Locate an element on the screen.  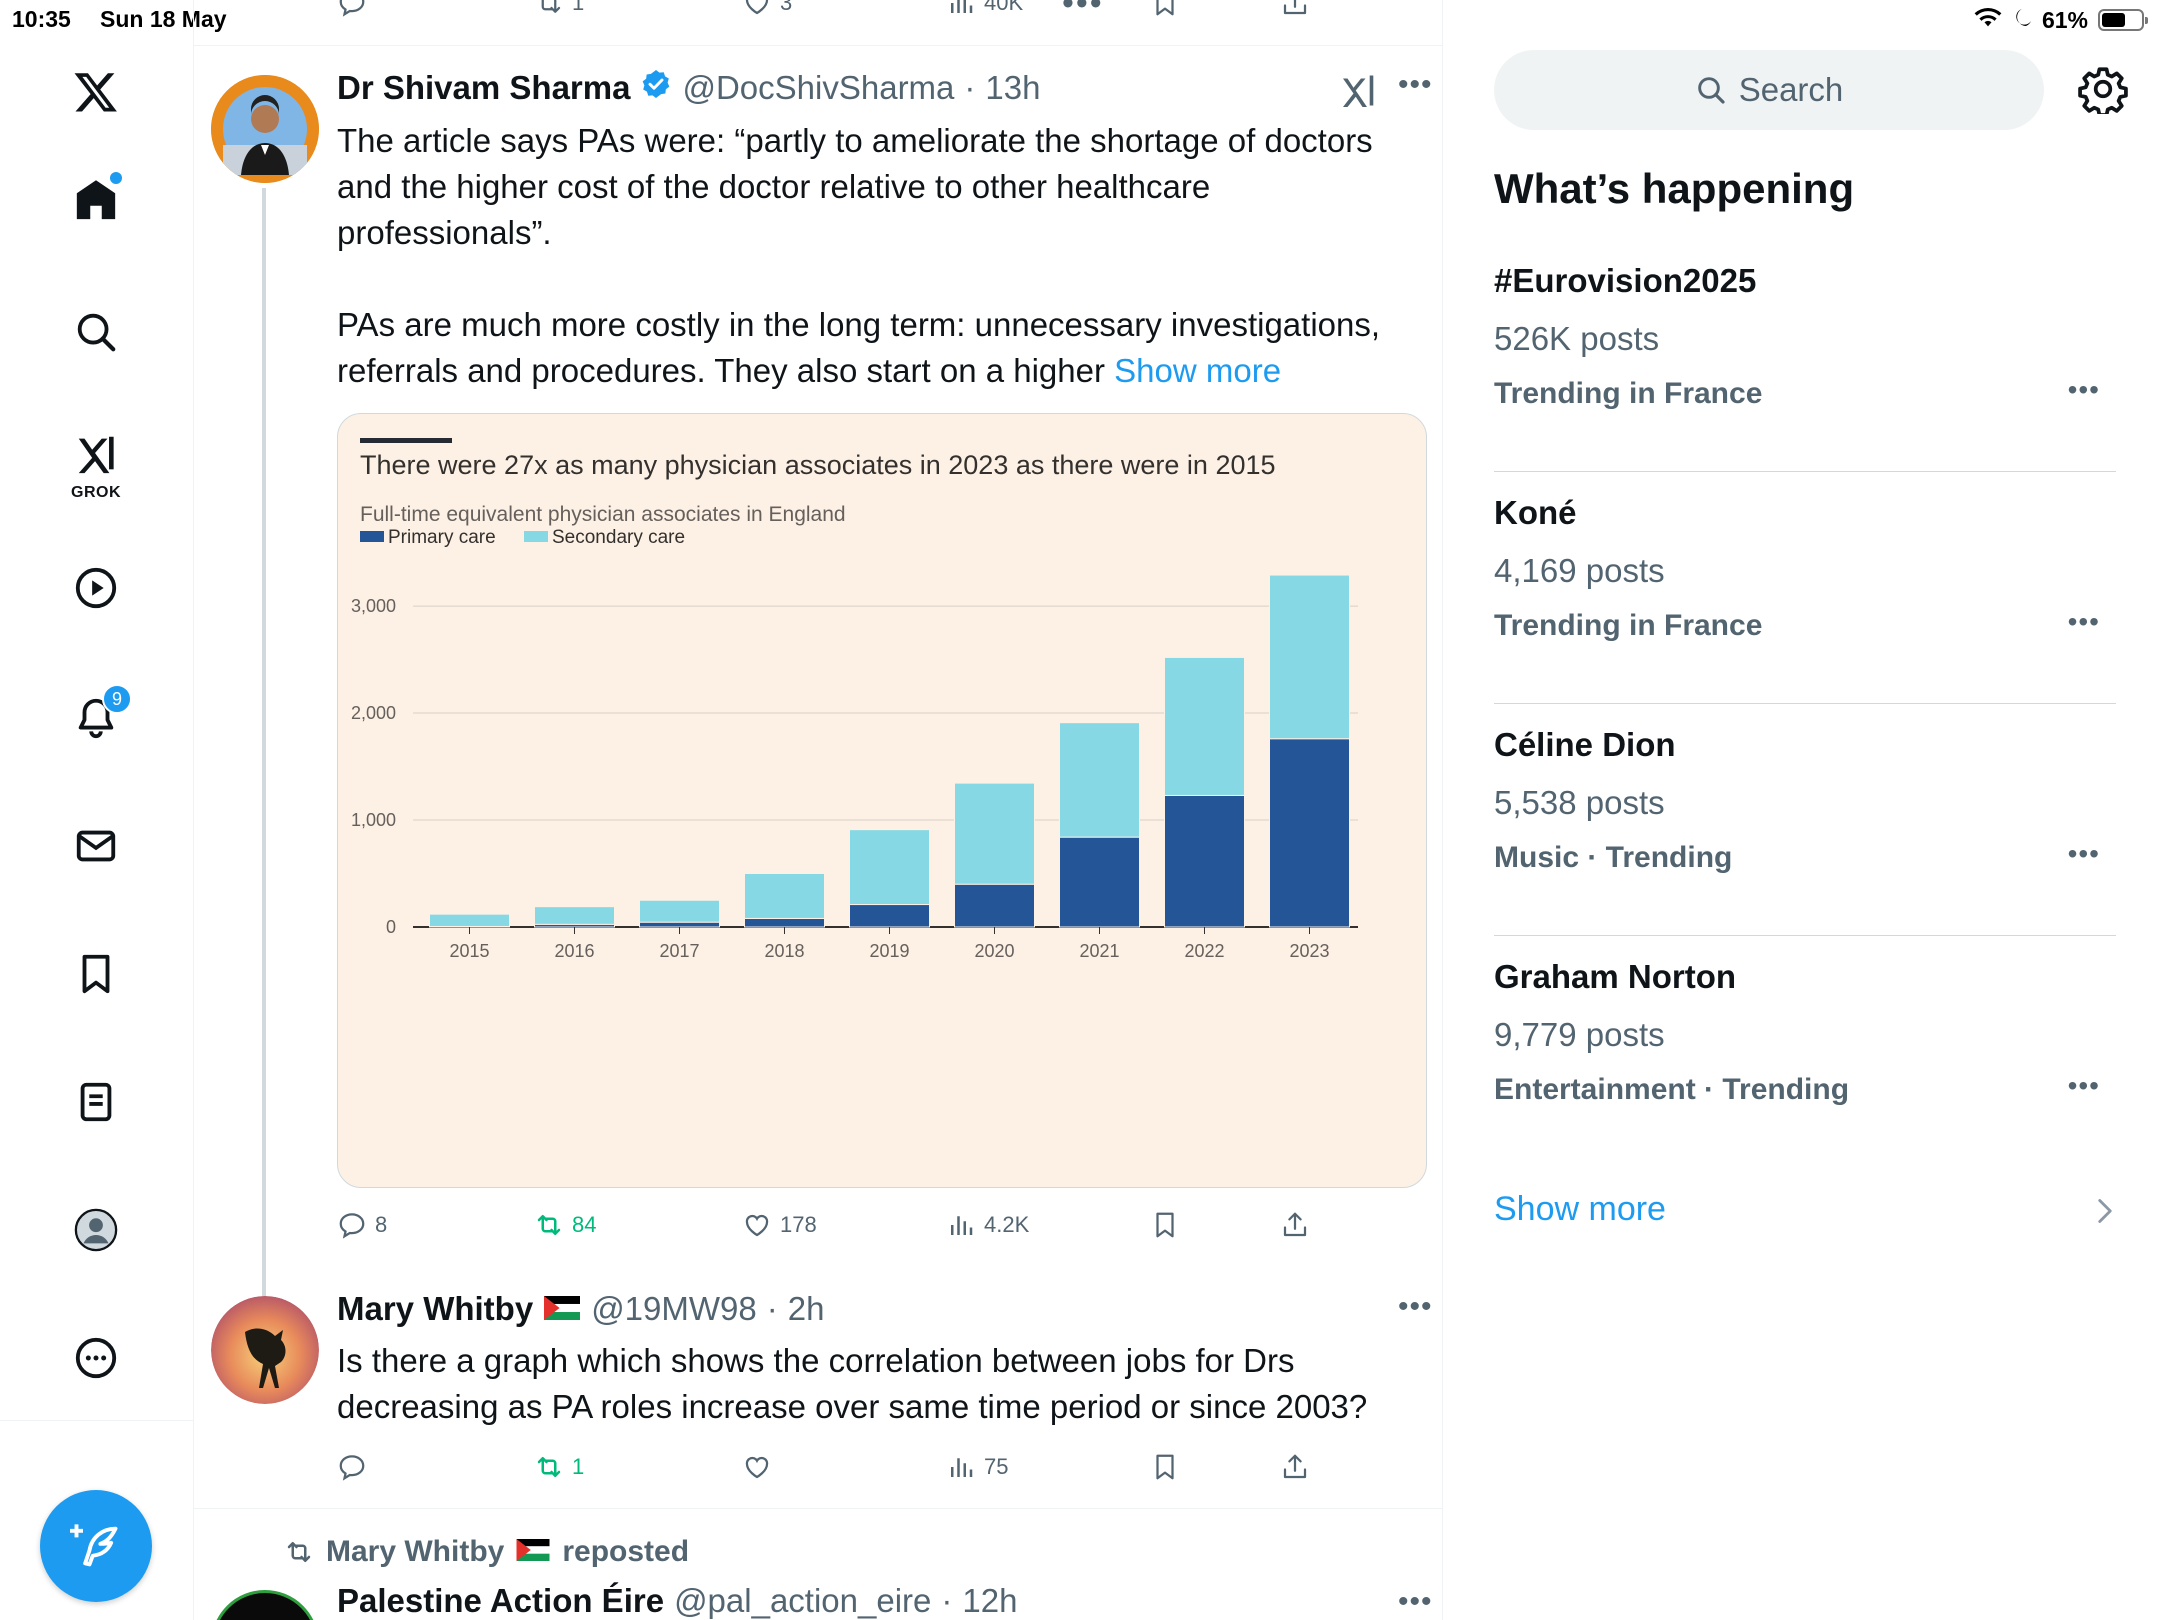
prev-retweet-button: 1 is located at coordinates (559, 9).